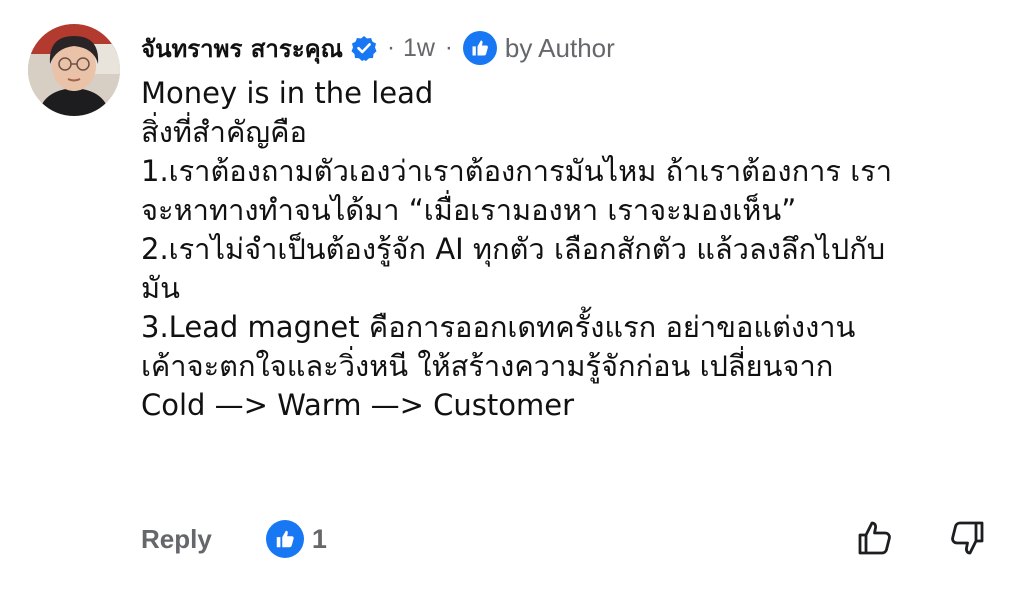 This screenshot has width=1024, height=592. I want to click on reaction-summary: 1, so click(296, 539).